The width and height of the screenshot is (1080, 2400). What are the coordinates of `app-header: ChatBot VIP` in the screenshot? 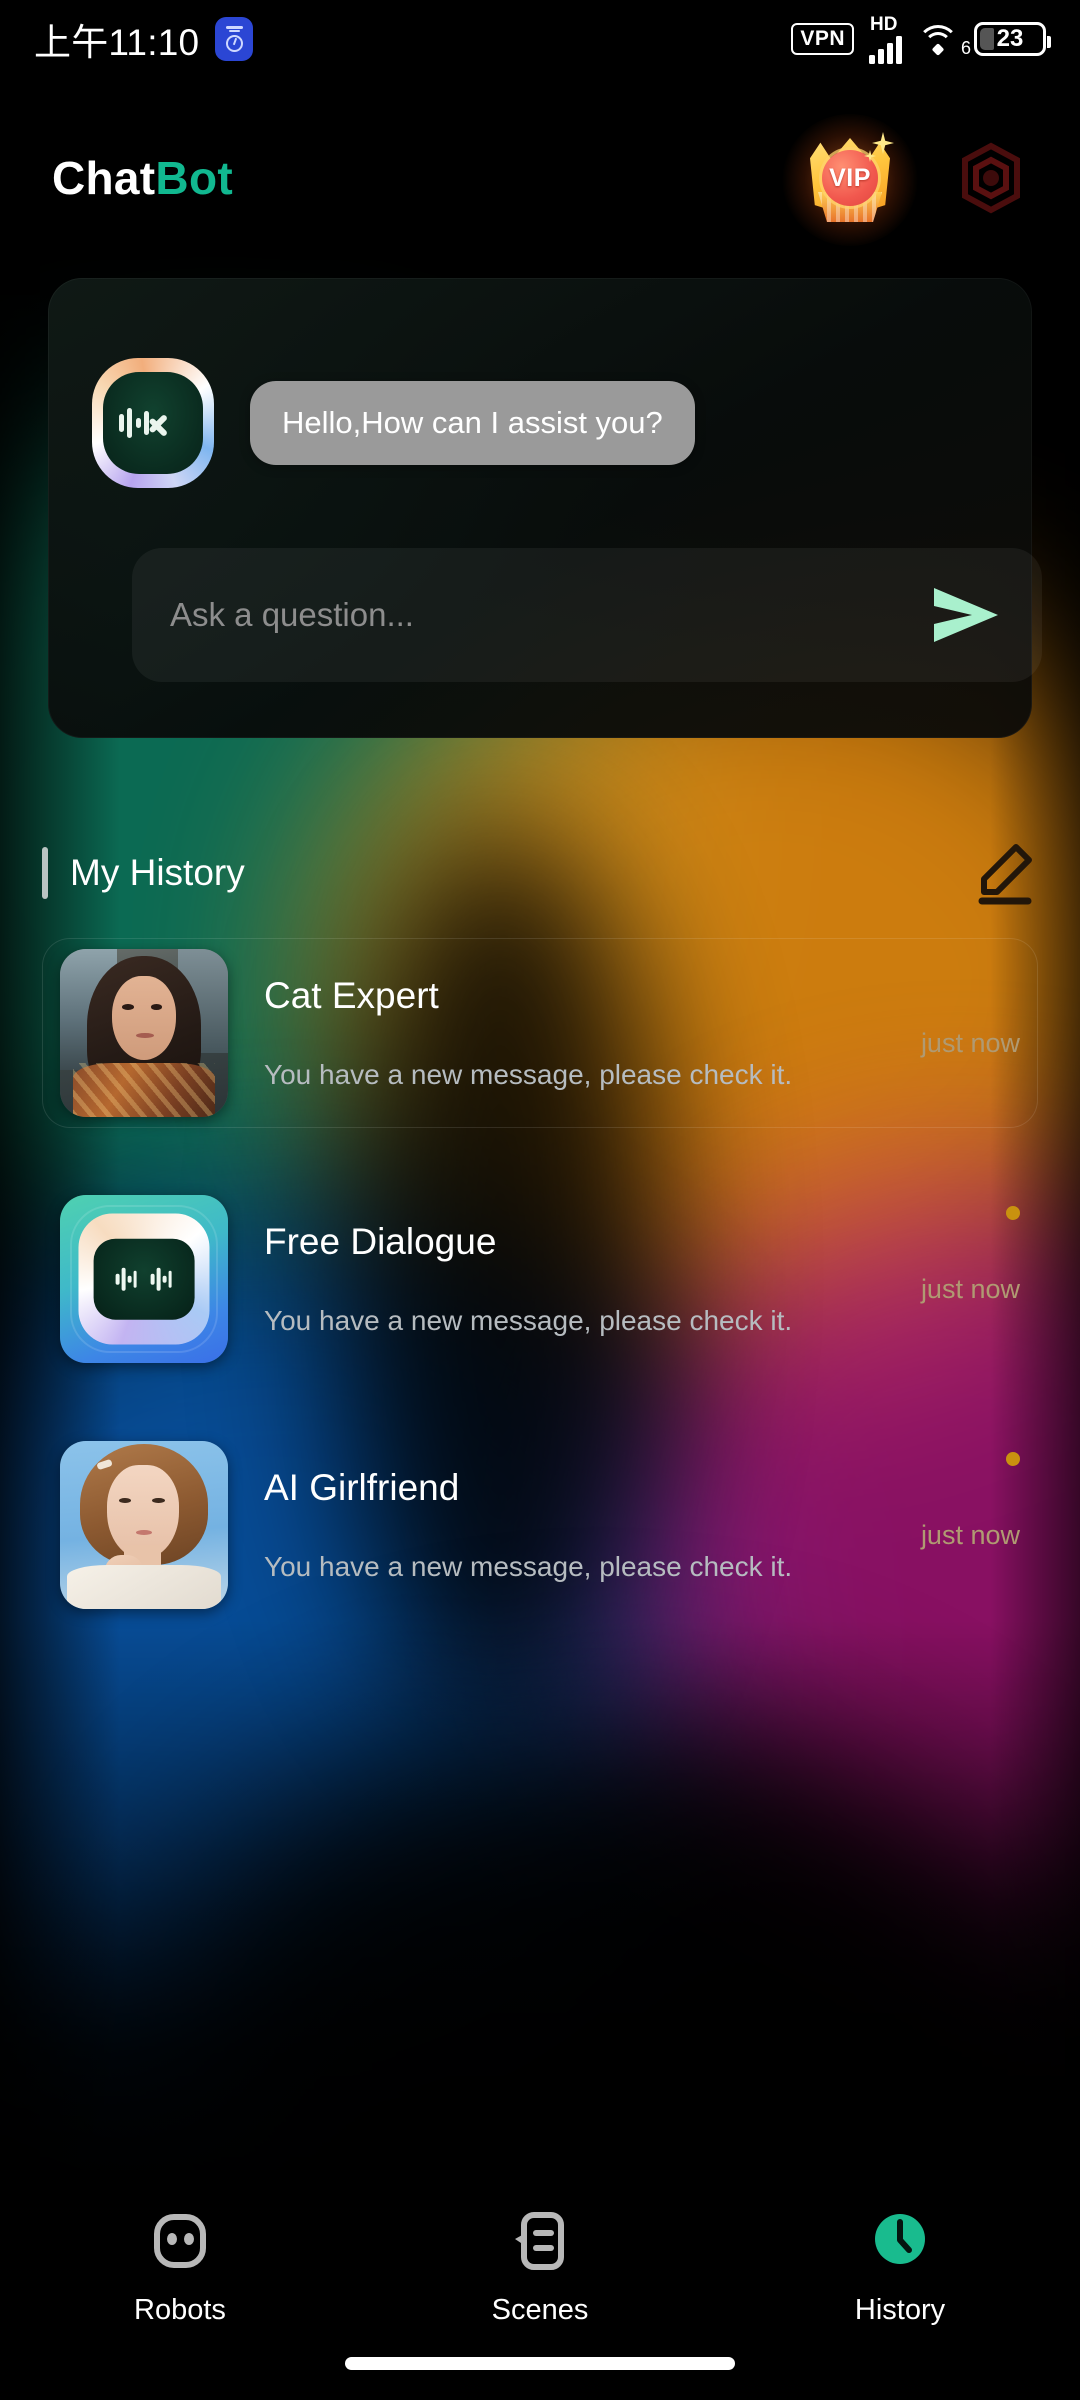 It's located at (540, 180).